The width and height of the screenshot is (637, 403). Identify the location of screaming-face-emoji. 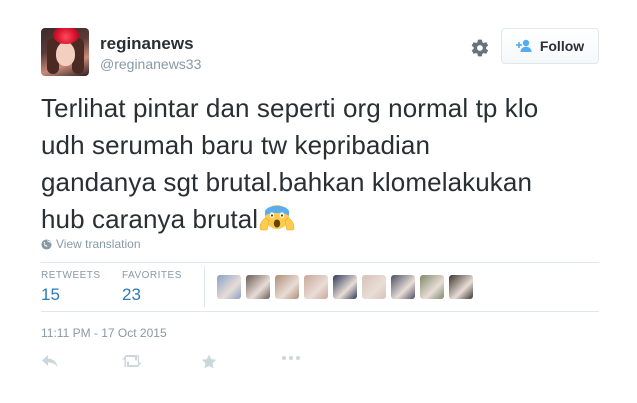
(277, 218).